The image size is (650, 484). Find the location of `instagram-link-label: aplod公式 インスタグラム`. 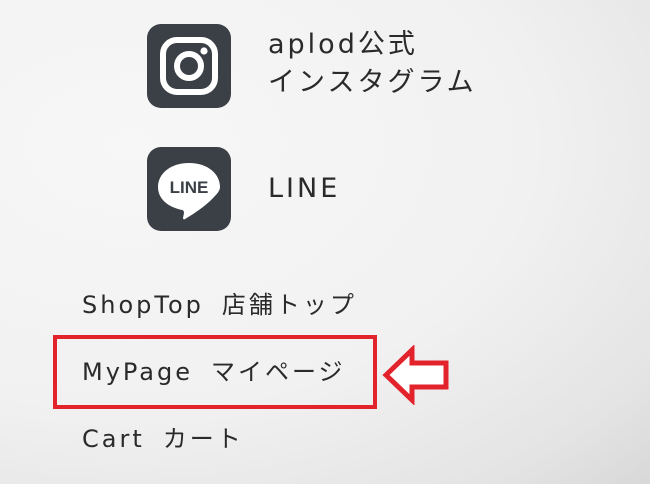

instagram-link-label: aplod公式 インスタグラム is located at coordinates (372, 64).